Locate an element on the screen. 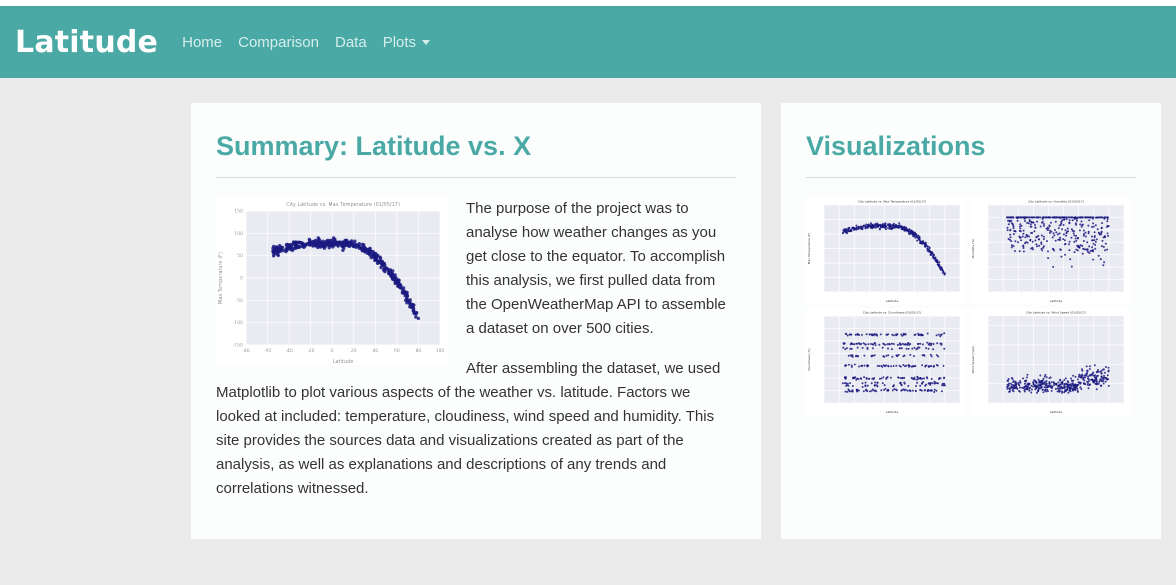 This screenshot has height=585, width=1176. nav-home: Home is located at coordinates (202, 42).